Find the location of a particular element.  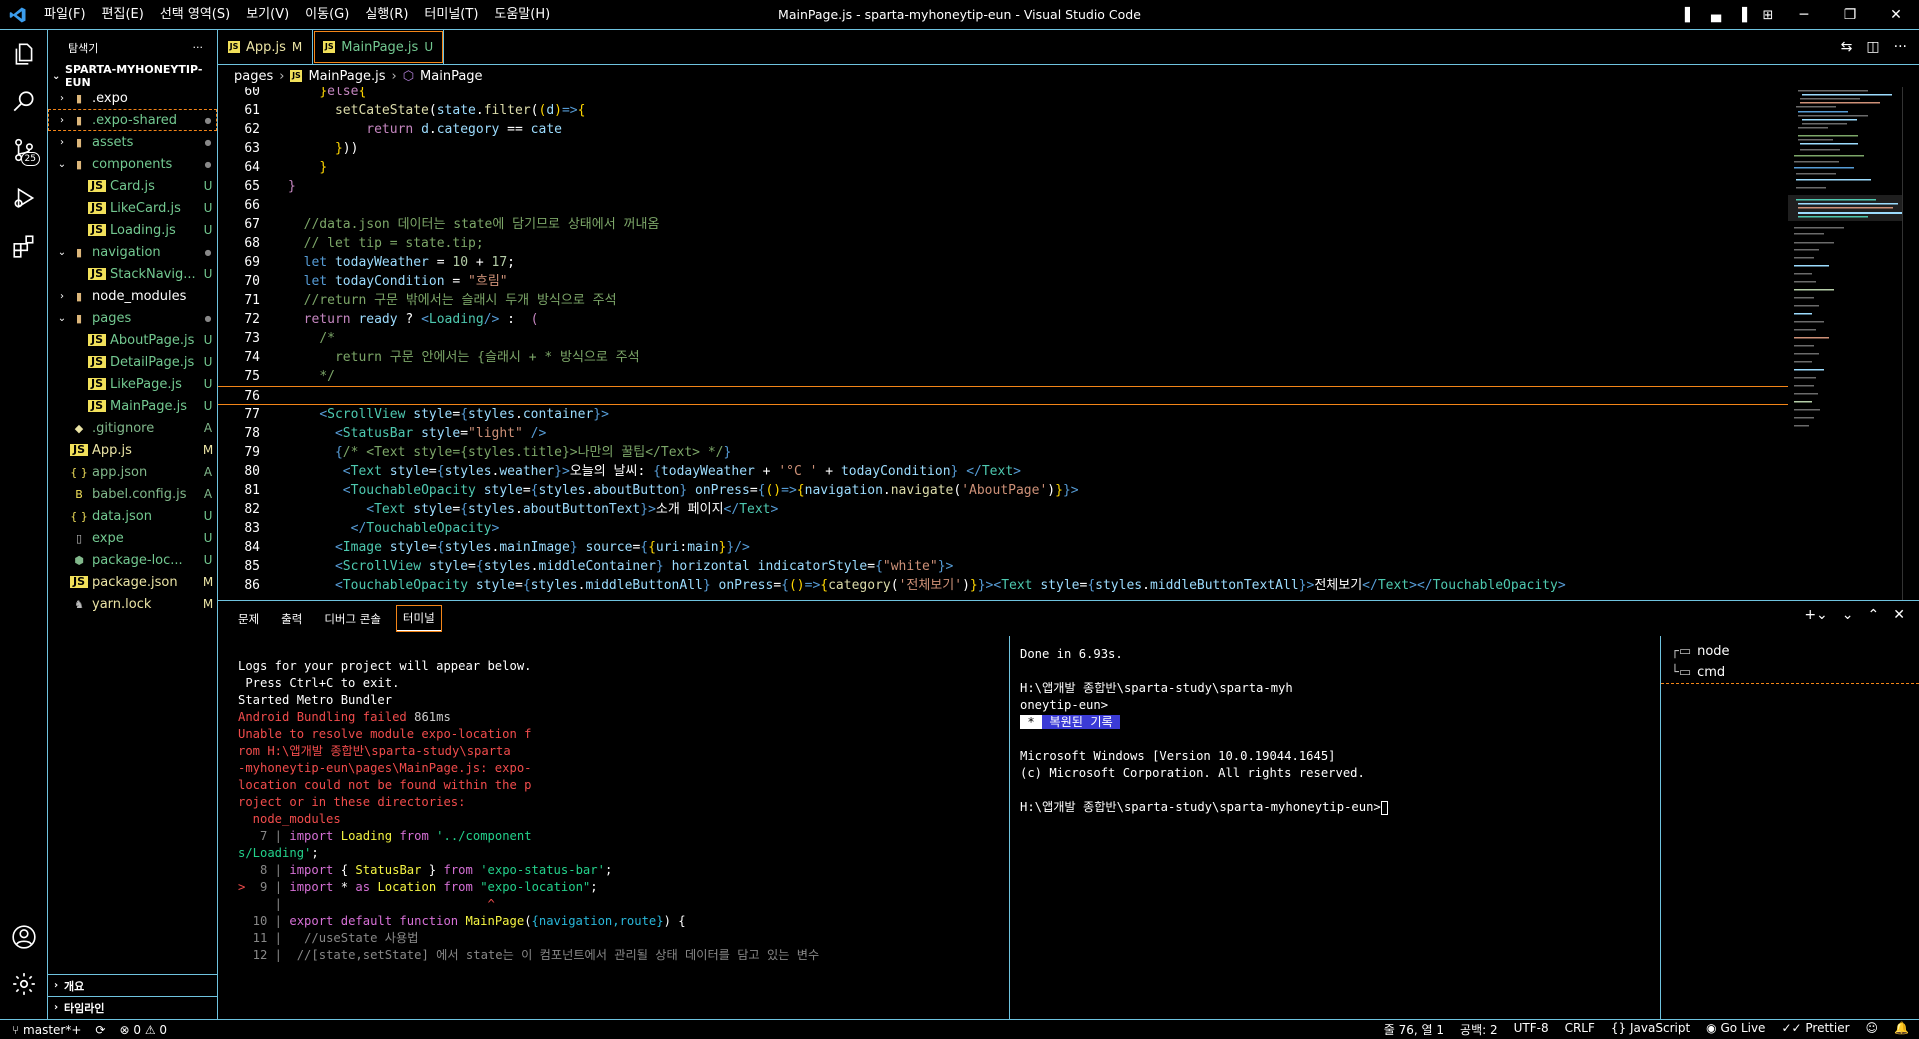

toggle-panel-icon: ▄ is located at coordinates (1716, 15).